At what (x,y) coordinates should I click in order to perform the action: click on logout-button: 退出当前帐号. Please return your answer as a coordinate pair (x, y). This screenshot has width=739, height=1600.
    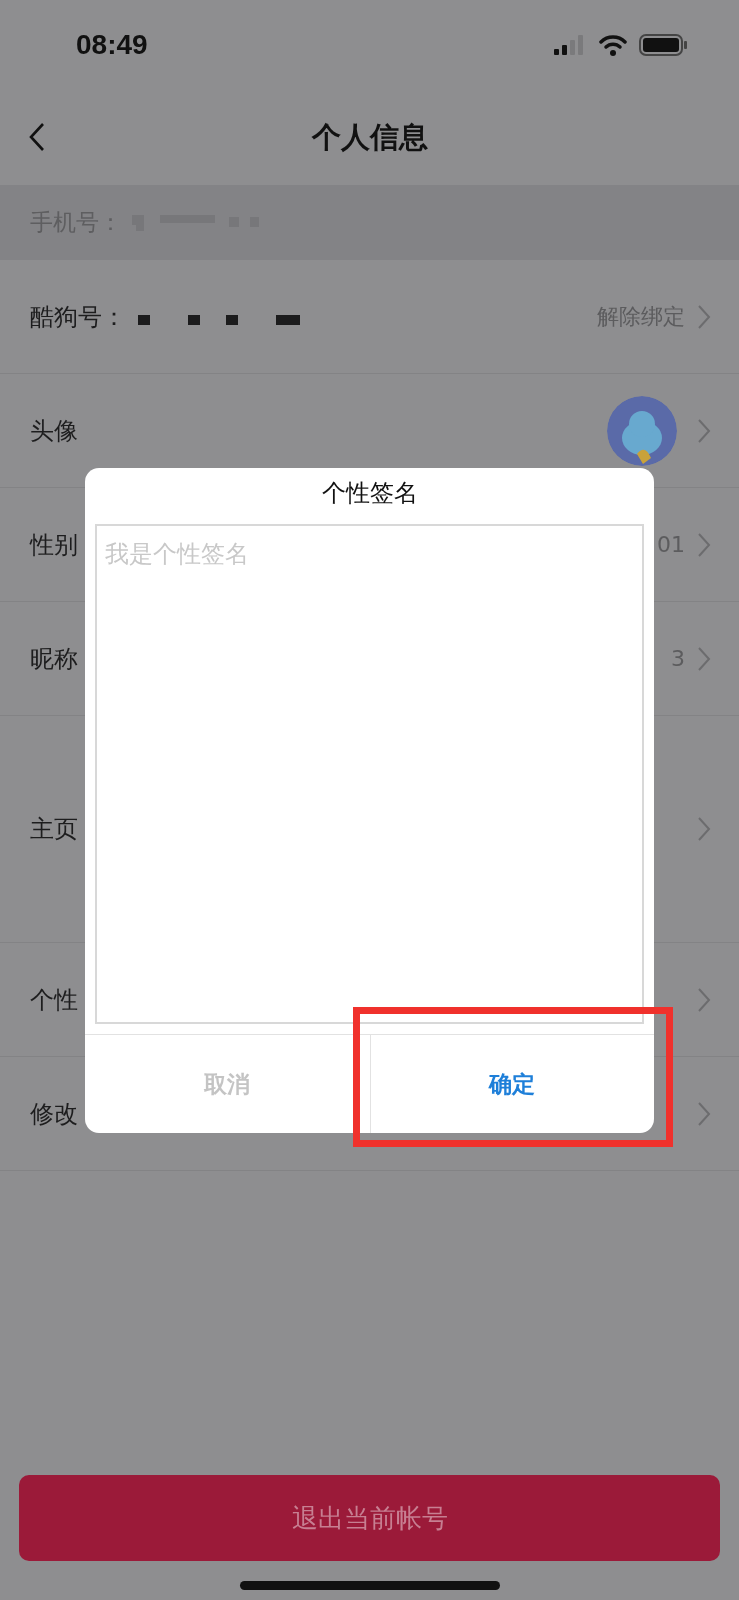
    Looking at the image, I should click on (369, 1518).